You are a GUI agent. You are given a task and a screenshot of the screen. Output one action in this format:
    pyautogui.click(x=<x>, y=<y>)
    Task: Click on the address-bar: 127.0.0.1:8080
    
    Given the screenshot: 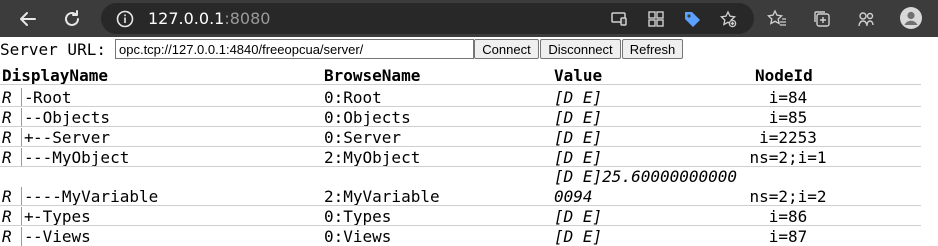 What is the action you would take?
    pyautogui.click(x=427, y=18)
    